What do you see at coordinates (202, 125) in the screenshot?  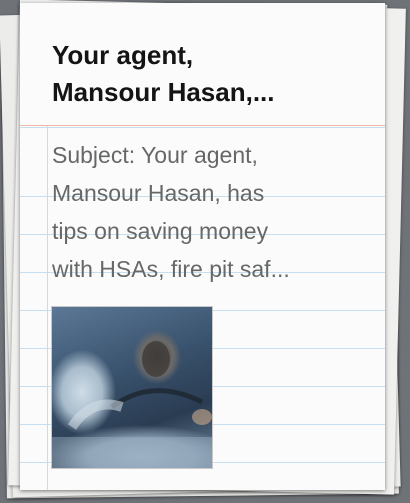 I see `title-divider` at bounding box center [202, 125].